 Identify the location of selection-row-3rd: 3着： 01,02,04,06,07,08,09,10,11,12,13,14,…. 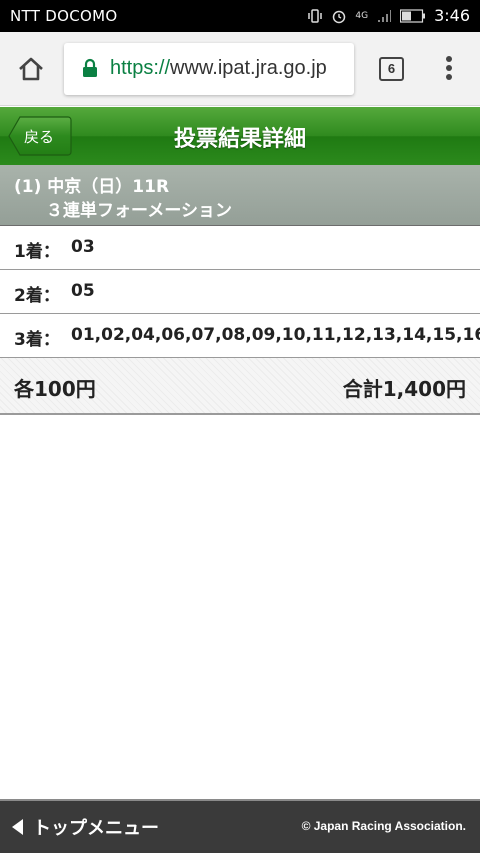
(240, 336).